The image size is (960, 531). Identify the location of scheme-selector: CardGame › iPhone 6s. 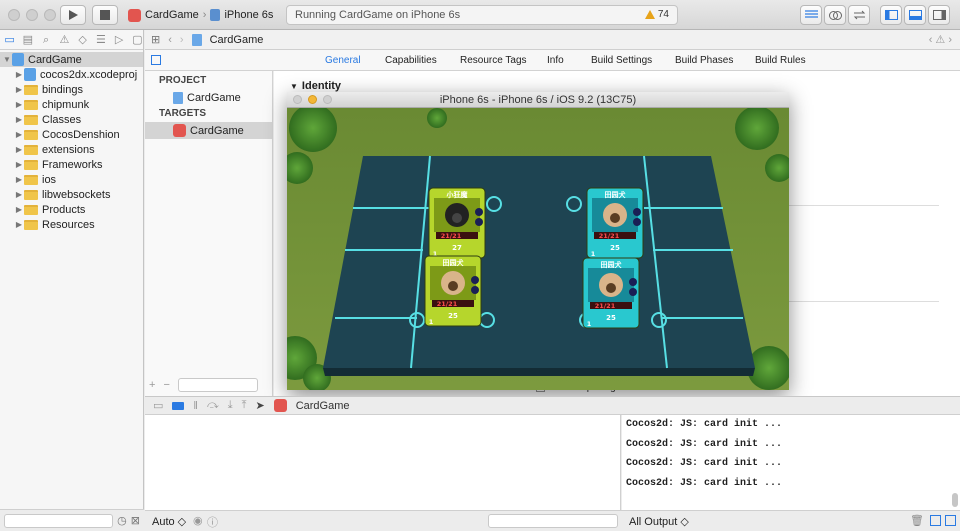
(200, 15).